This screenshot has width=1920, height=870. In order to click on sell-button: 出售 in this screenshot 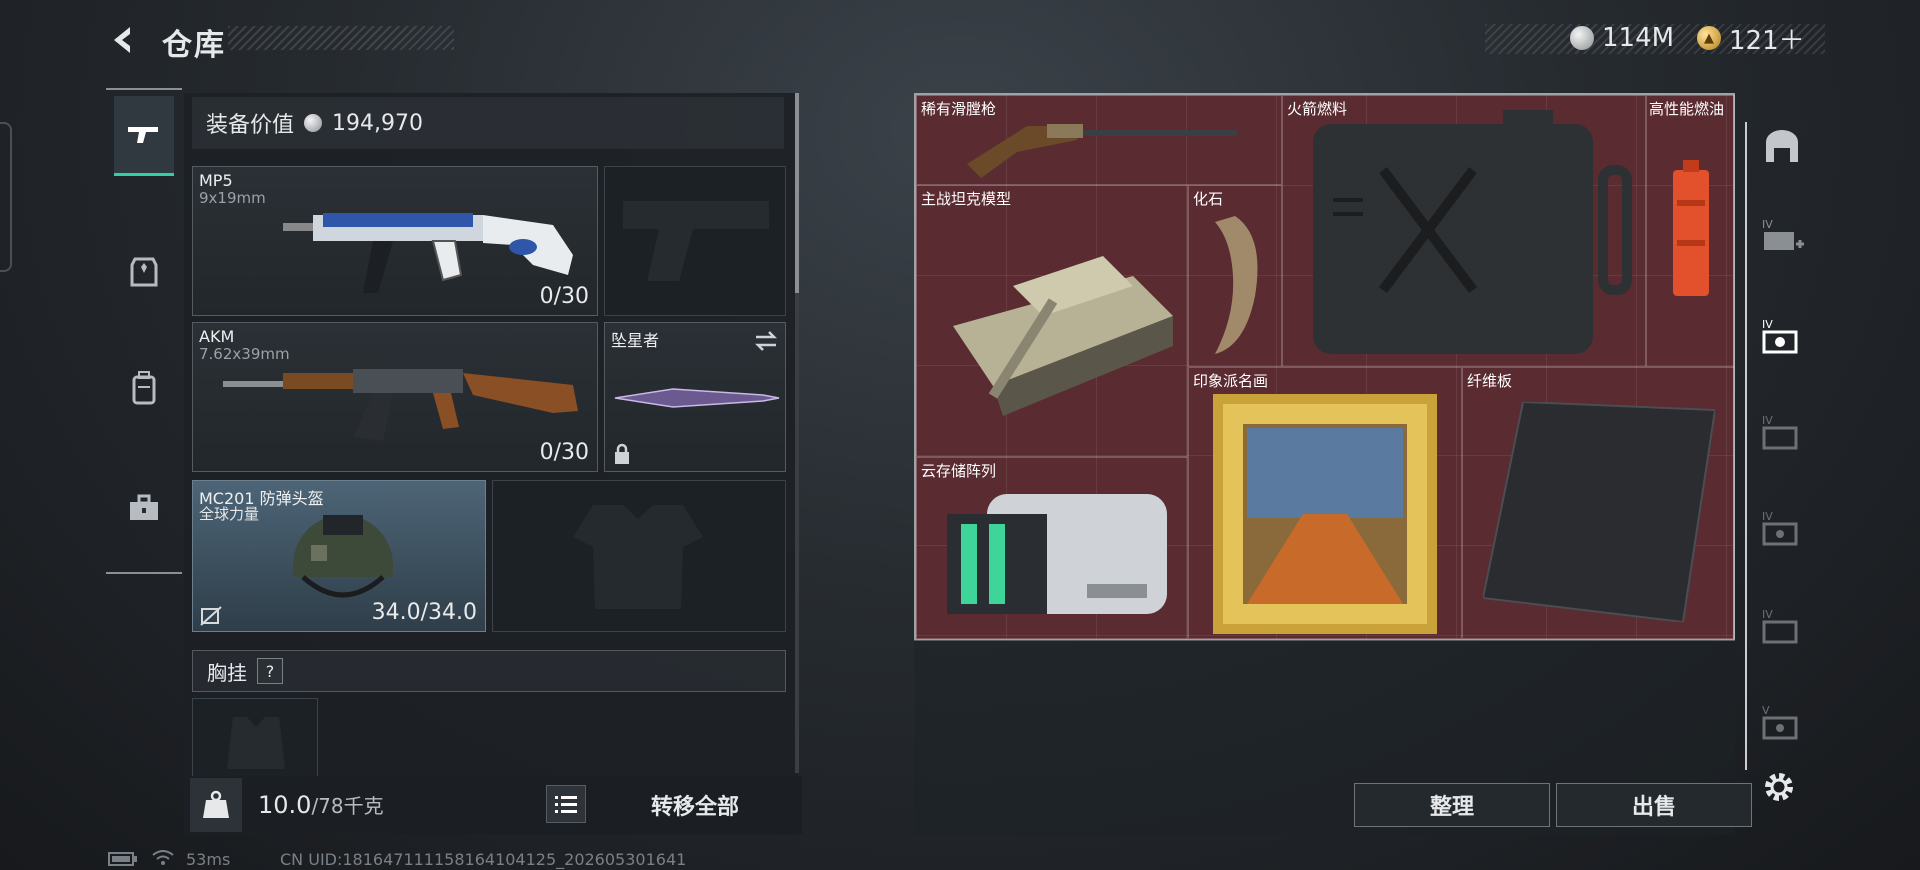, I will do `click(1654, 805)`.